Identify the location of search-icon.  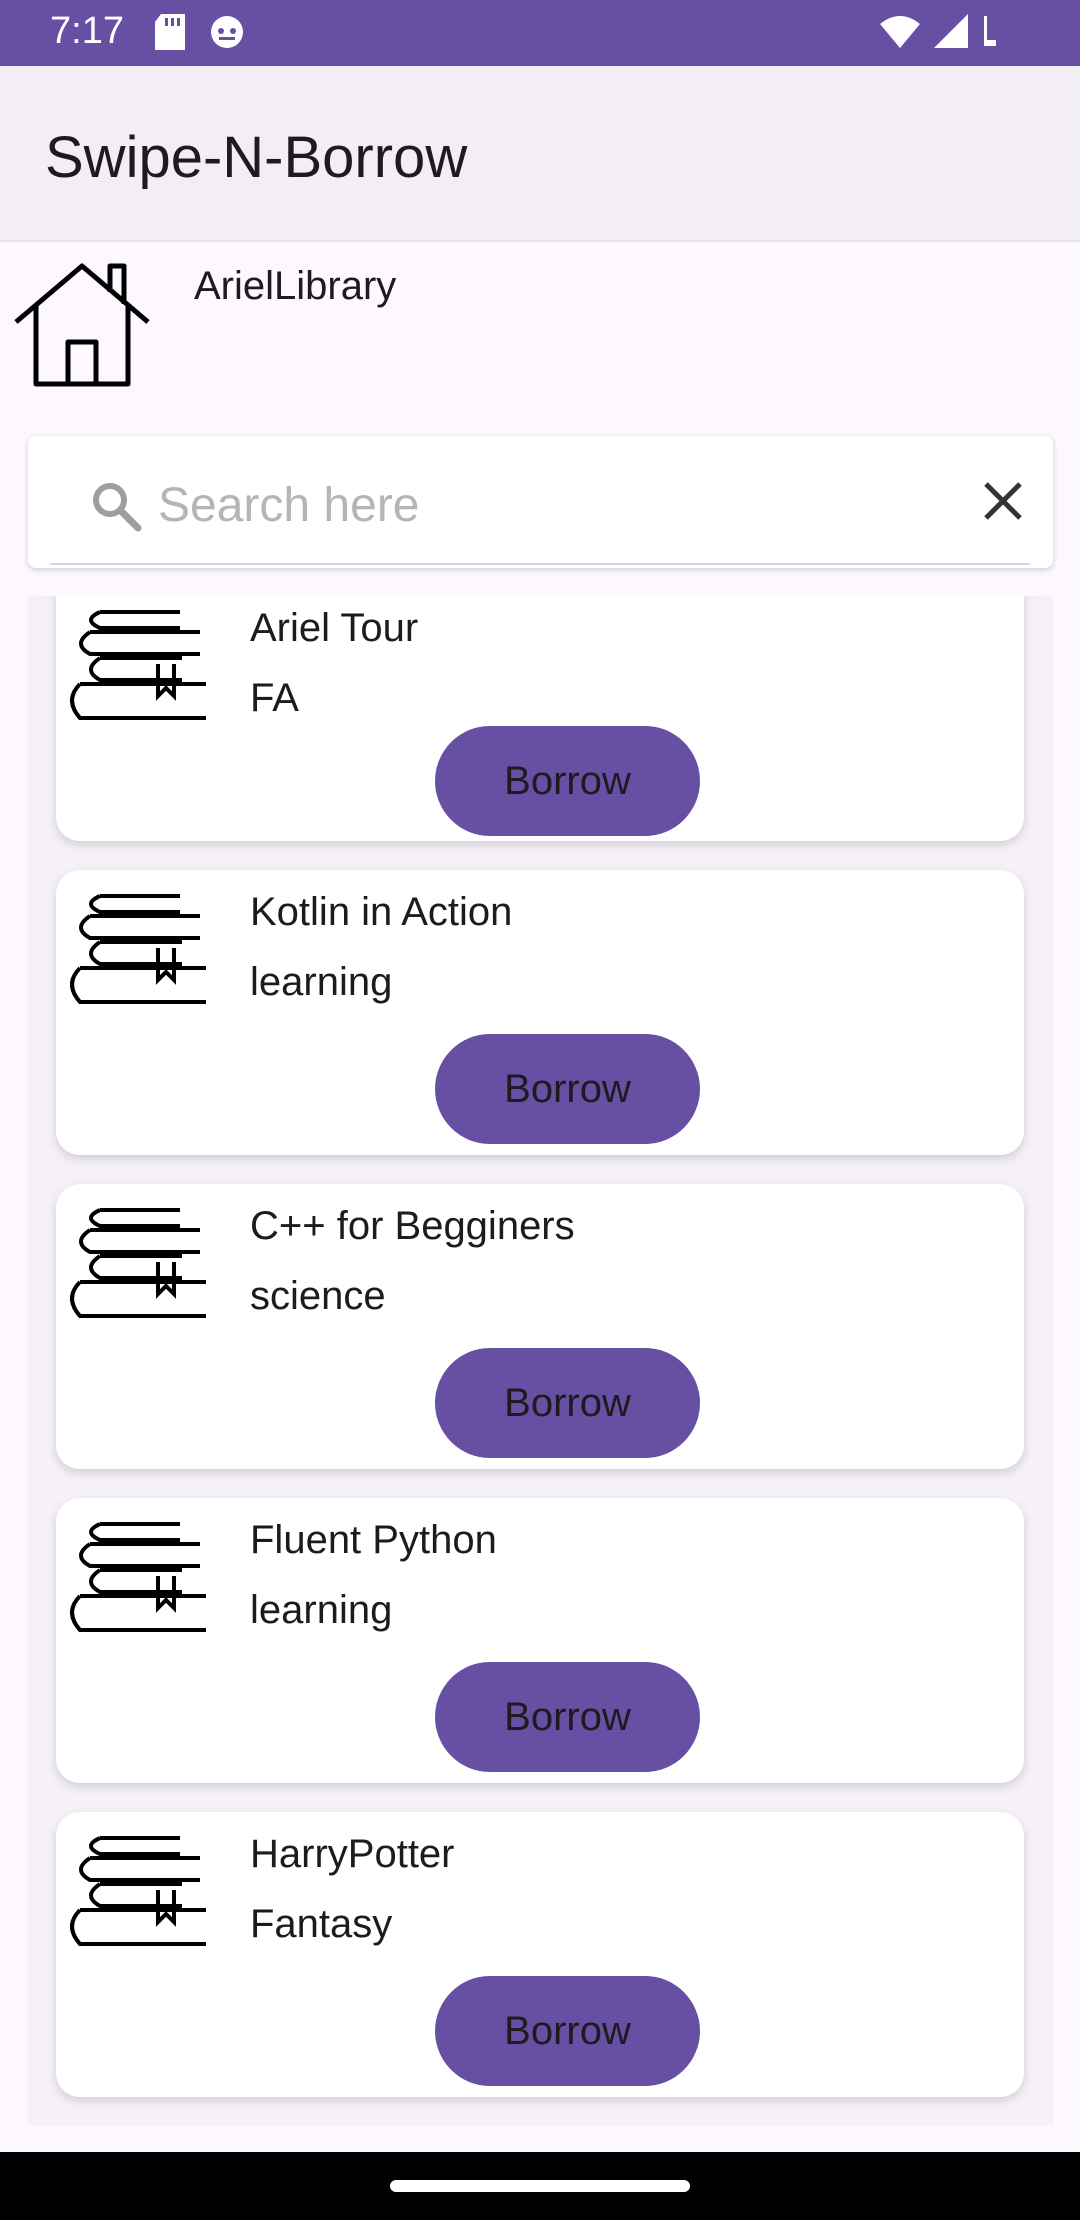
(117, 507).